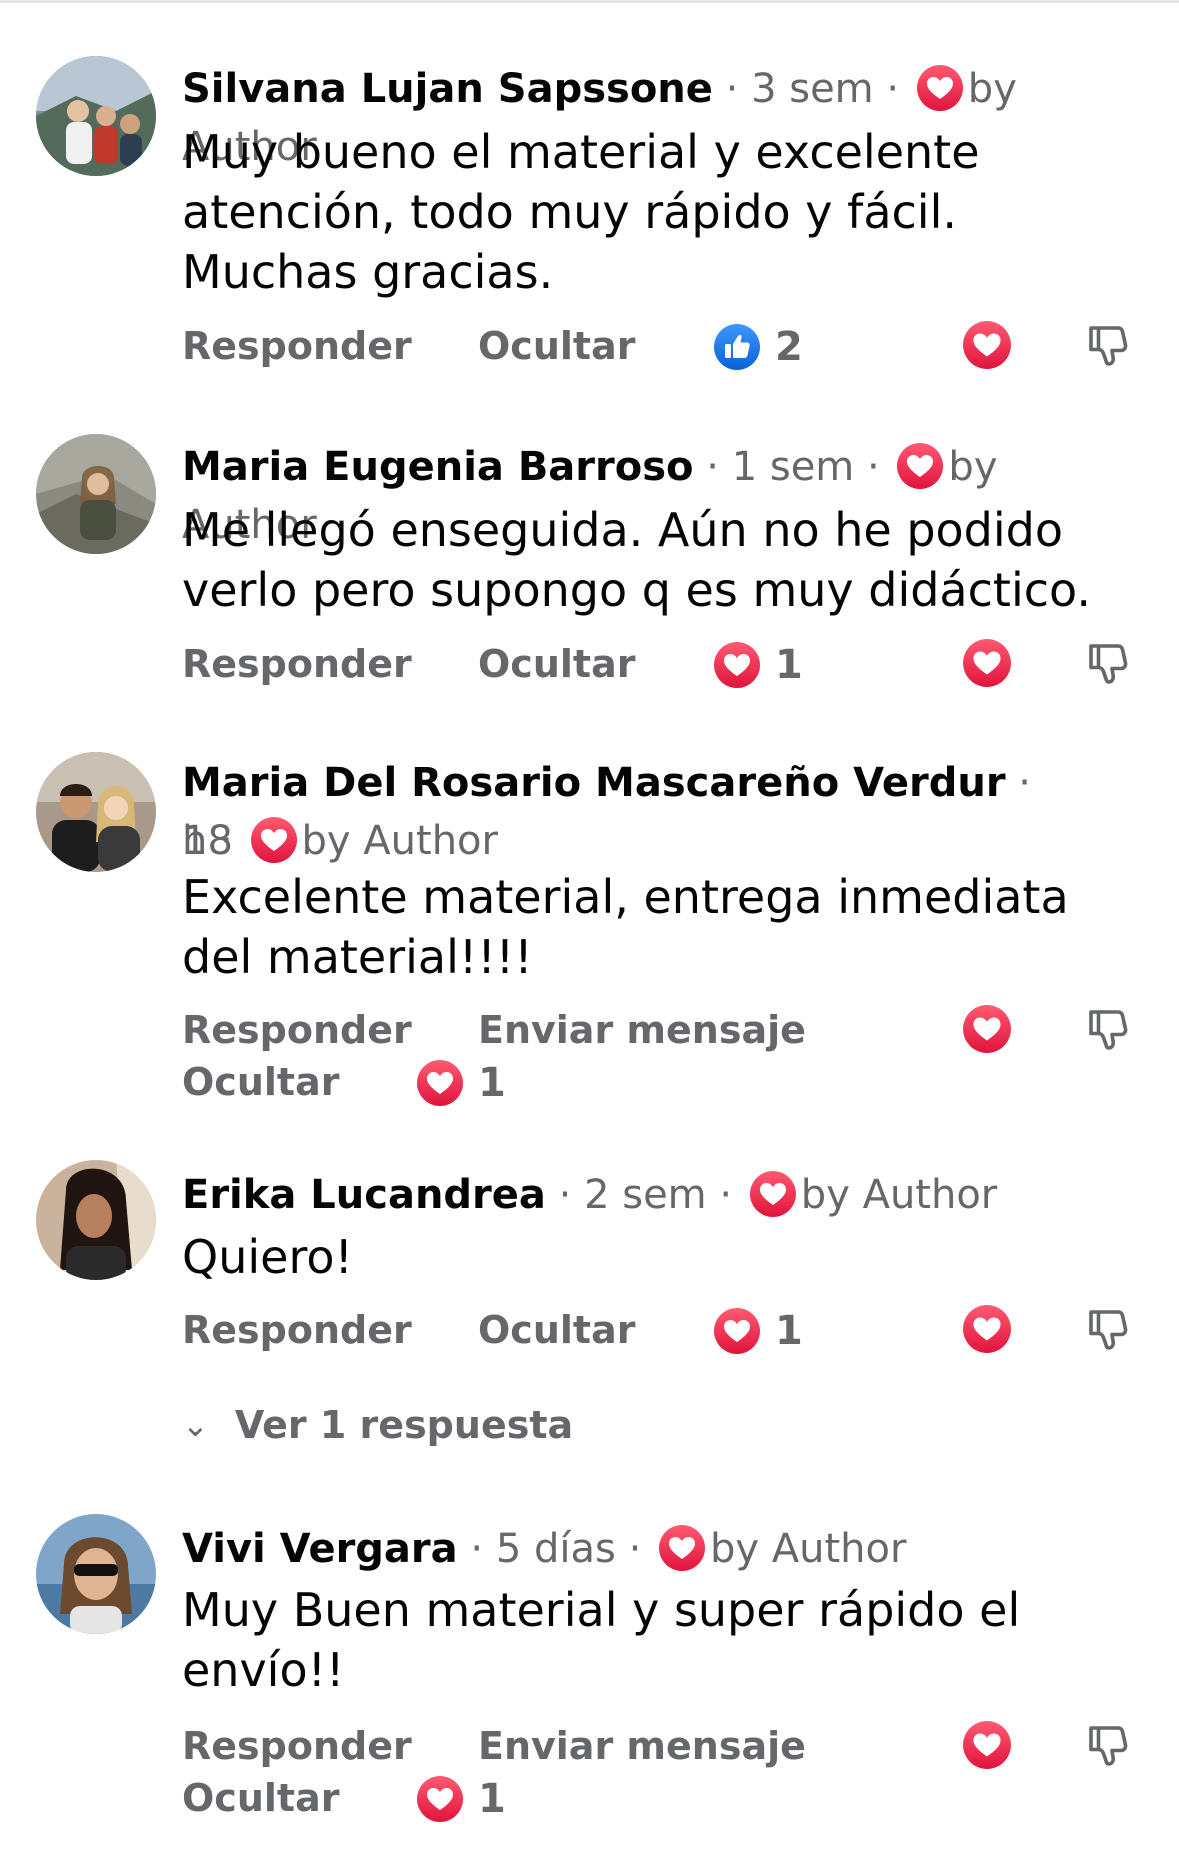 The height and width of the screenshot is (1864, 1179). Describe the element at coordinates (793, 467) in the screenshot. I see `timestamp: 1 sem` at that location.